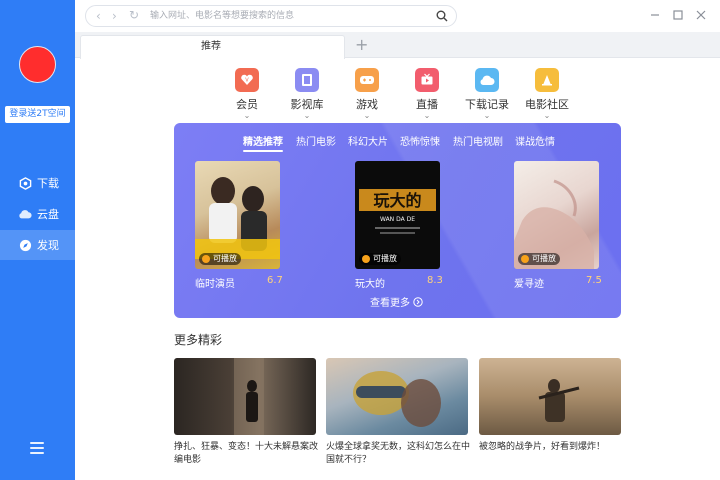 This screenshot has height=480, width=720. Describe the element at coordinates (547, 104) in the screenshot. I see `category-label: 电影社区` at that location.